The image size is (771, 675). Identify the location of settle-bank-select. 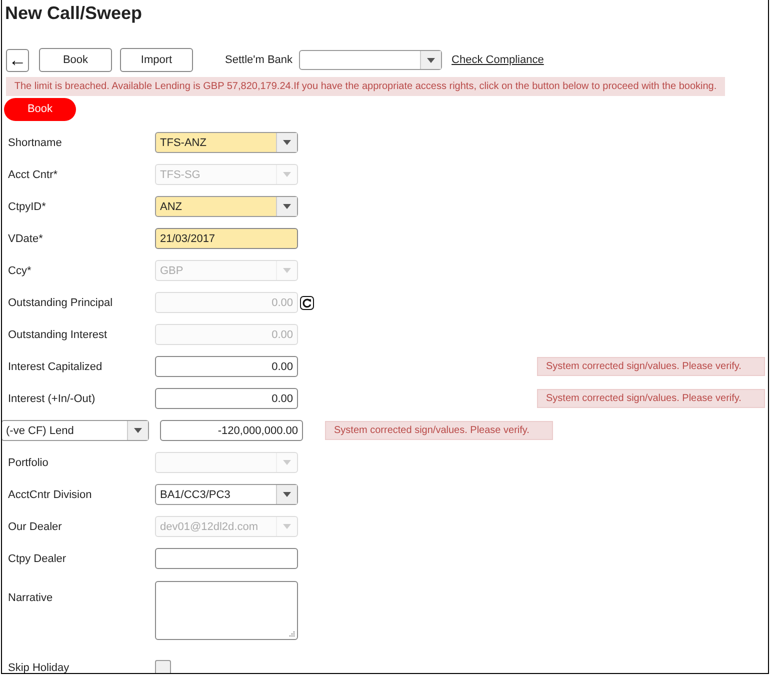
(370, 60).